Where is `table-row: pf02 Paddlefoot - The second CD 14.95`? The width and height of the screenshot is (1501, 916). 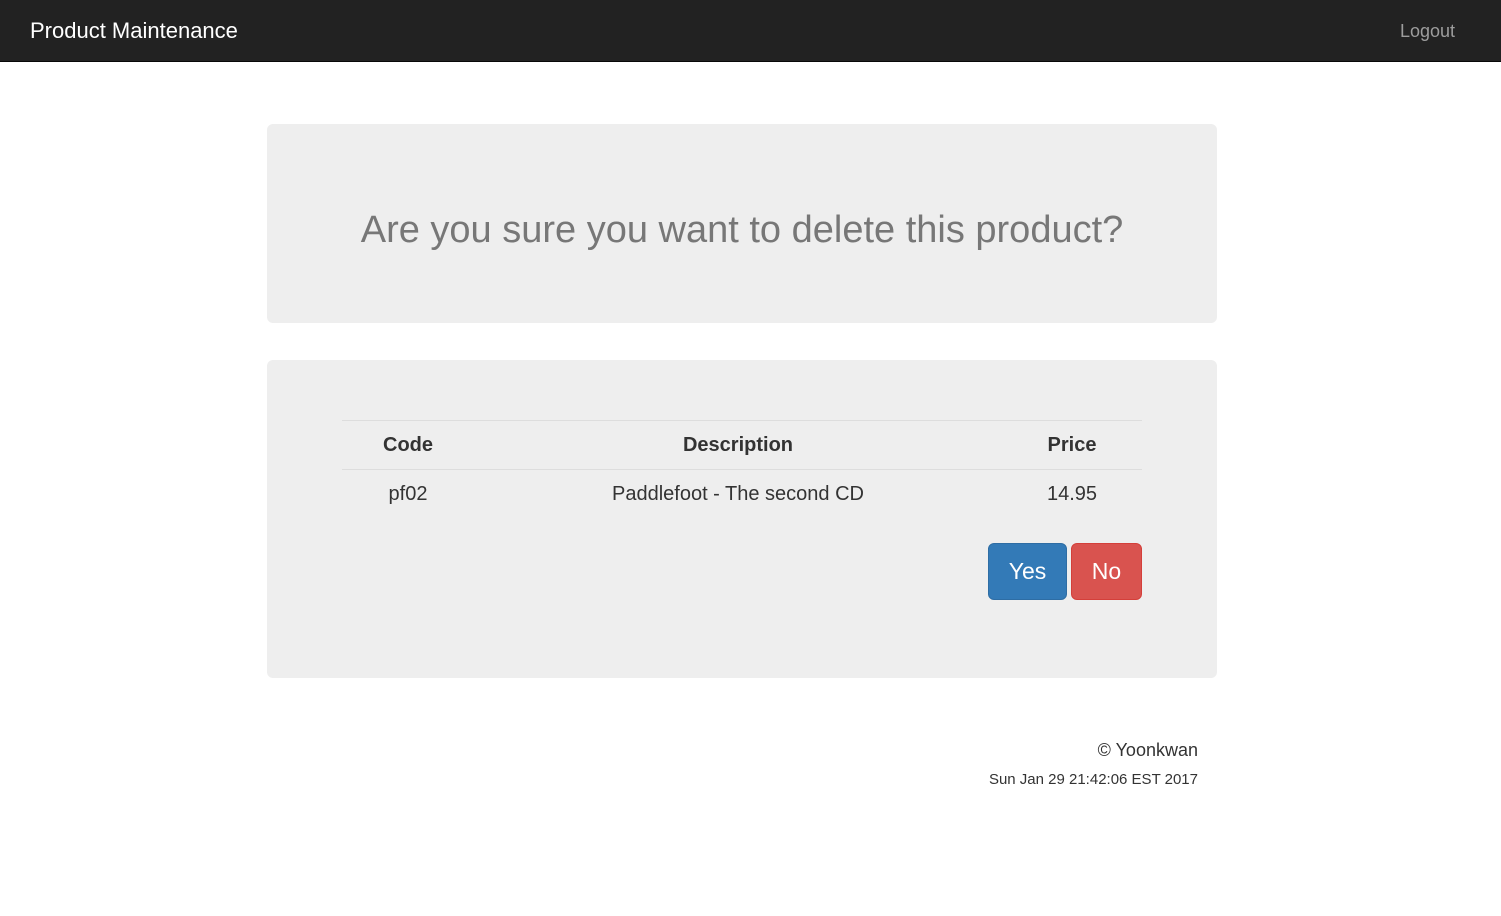 table-row: pf02 Paddlefoot - The second CD 14.95 is located at coordinates (742, 493).